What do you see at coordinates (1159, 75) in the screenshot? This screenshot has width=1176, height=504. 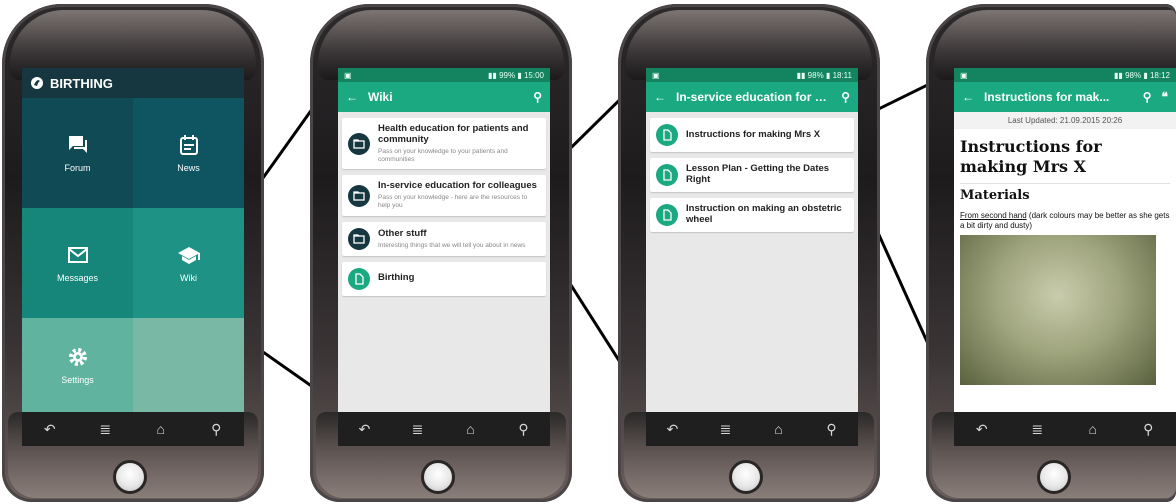 I see `status-time: 18:12` at bounding box center [1159, 75].